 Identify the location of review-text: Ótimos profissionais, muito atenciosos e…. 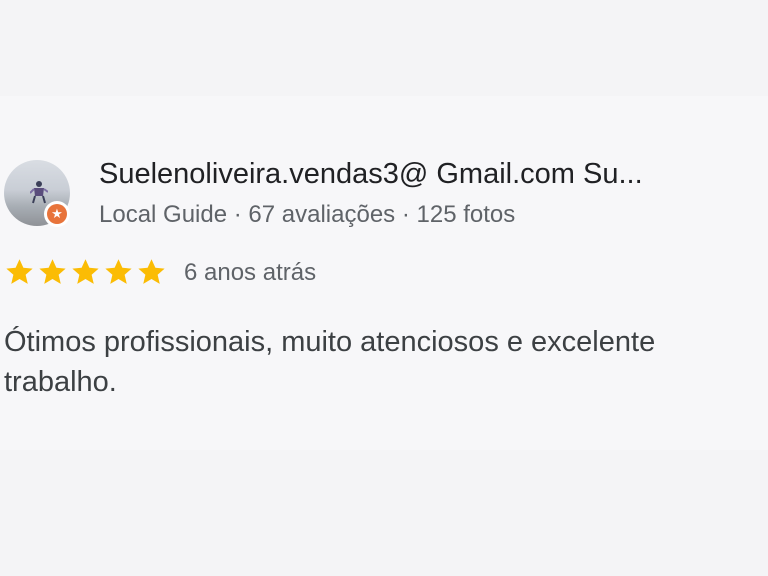
(330, 362).